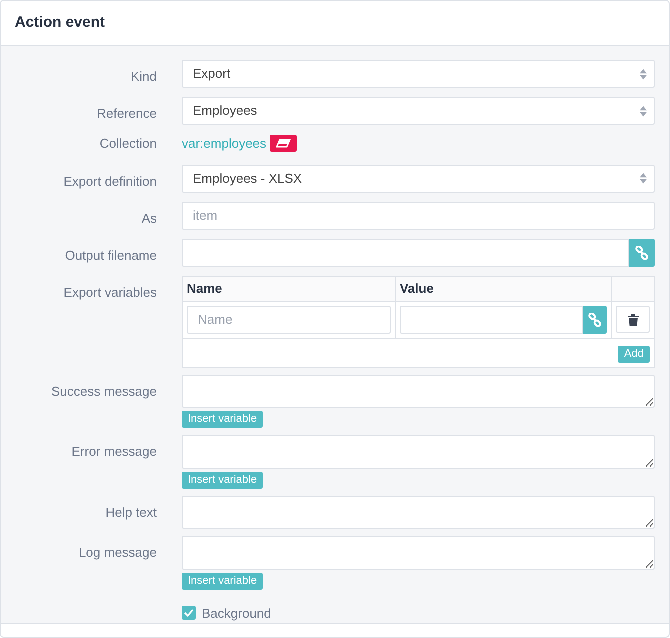 The width and height of the screenshot is (670, 638). Describe the element at coordinates (114, 451) in the screenshot. I see `field-label: Error message` at that location.